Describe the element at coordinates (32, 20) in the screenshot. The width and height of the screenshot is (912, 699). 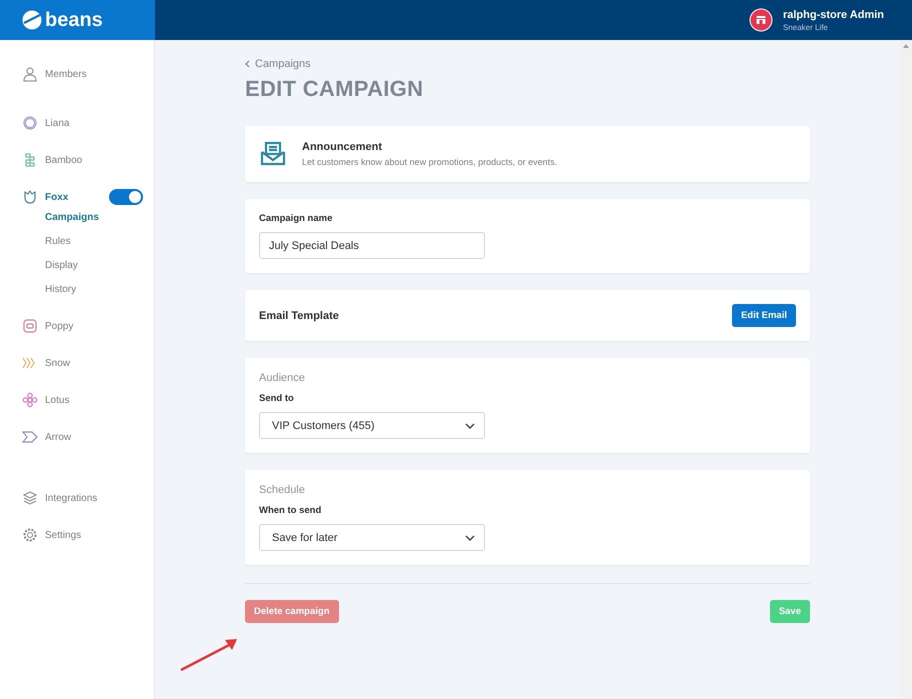
I see `logo-icon` at that location.